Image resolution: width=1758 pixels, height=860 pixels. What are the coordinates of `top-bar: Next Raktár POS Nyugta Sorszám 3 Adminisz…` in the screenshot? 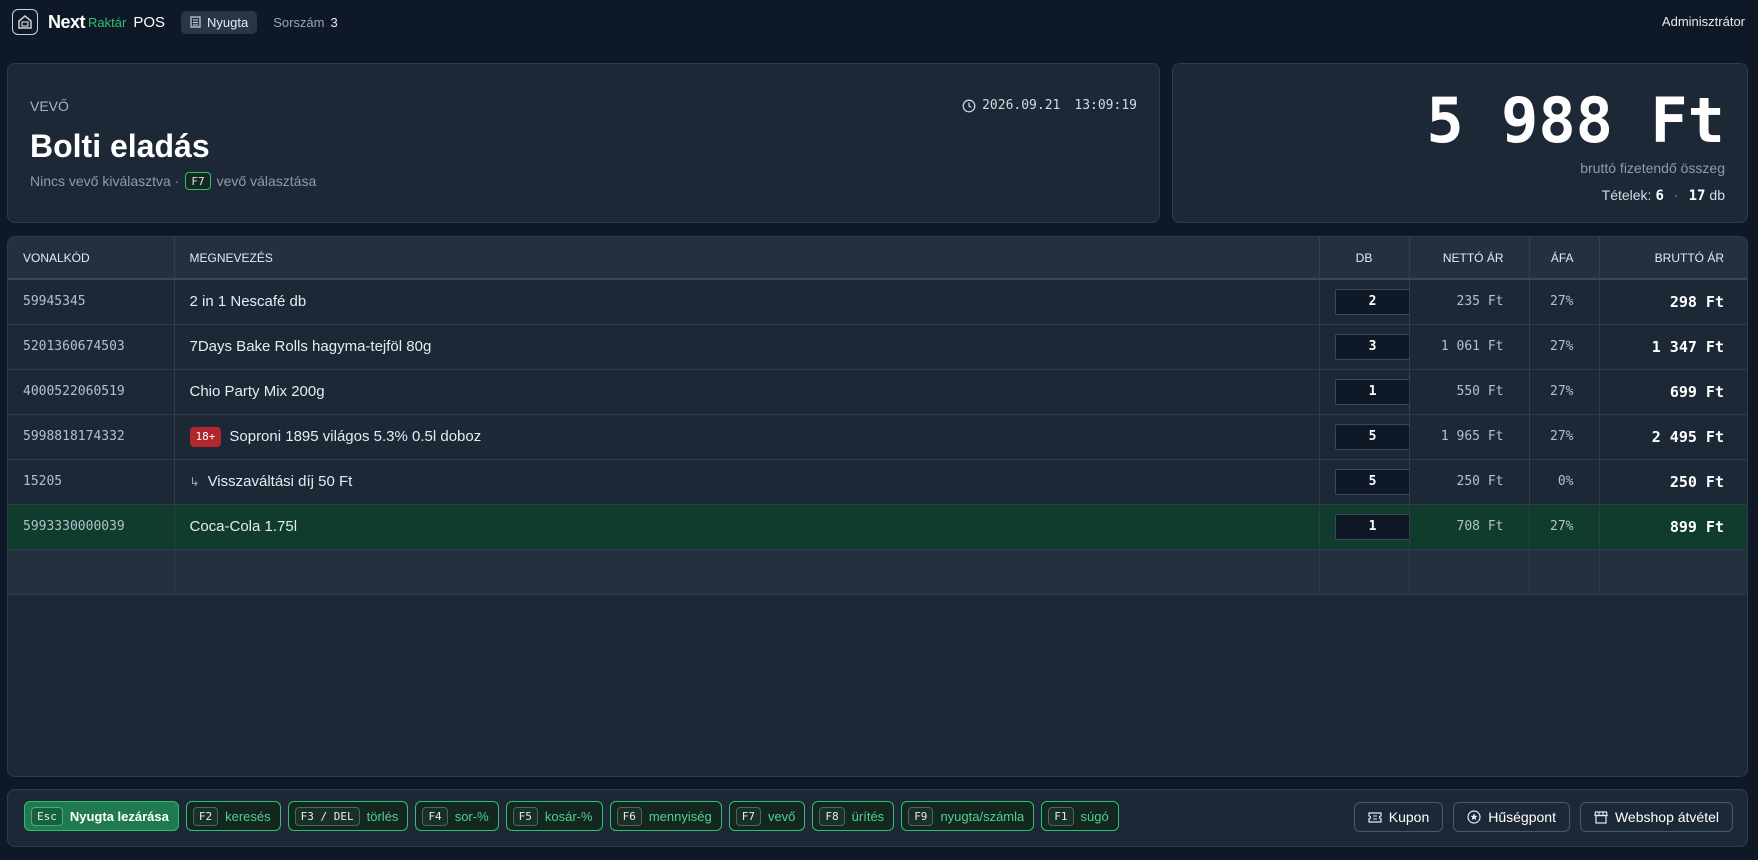 It's located at (879, 22).